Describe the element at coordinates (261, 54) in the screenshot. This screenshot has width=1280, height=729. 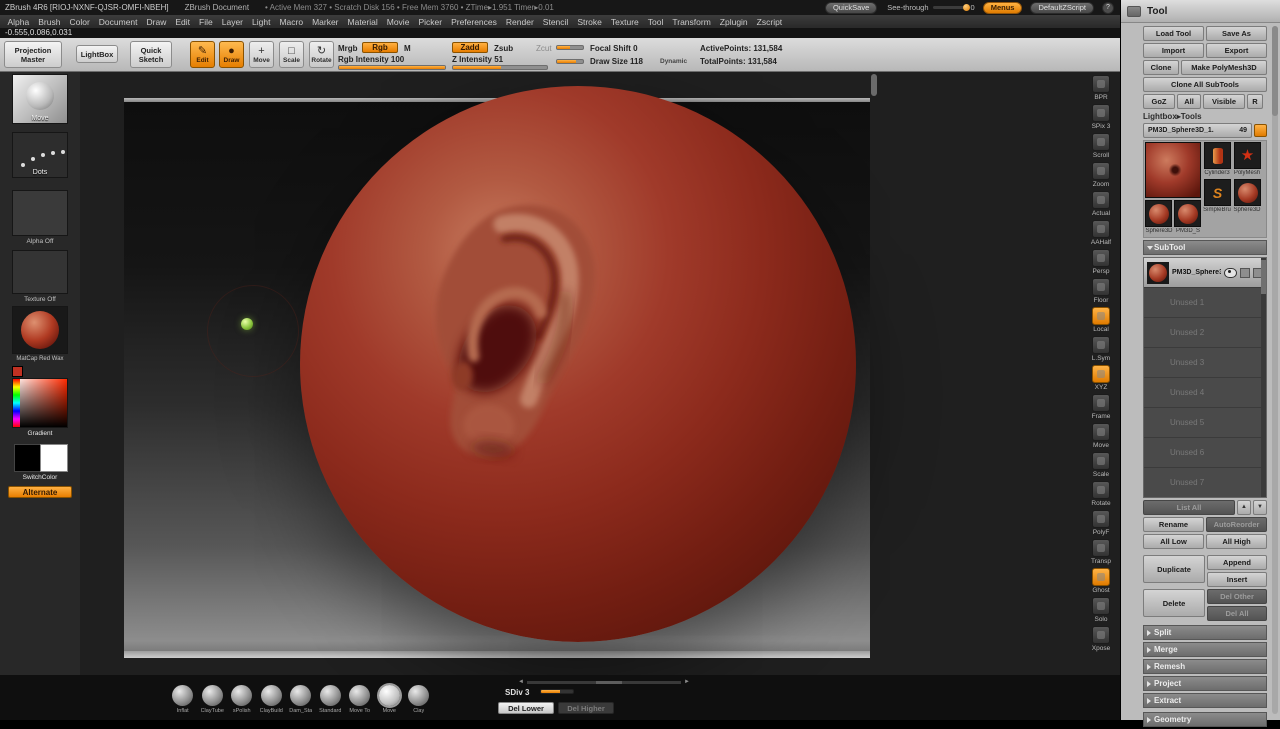
I see `move-button: + Move` at that location.